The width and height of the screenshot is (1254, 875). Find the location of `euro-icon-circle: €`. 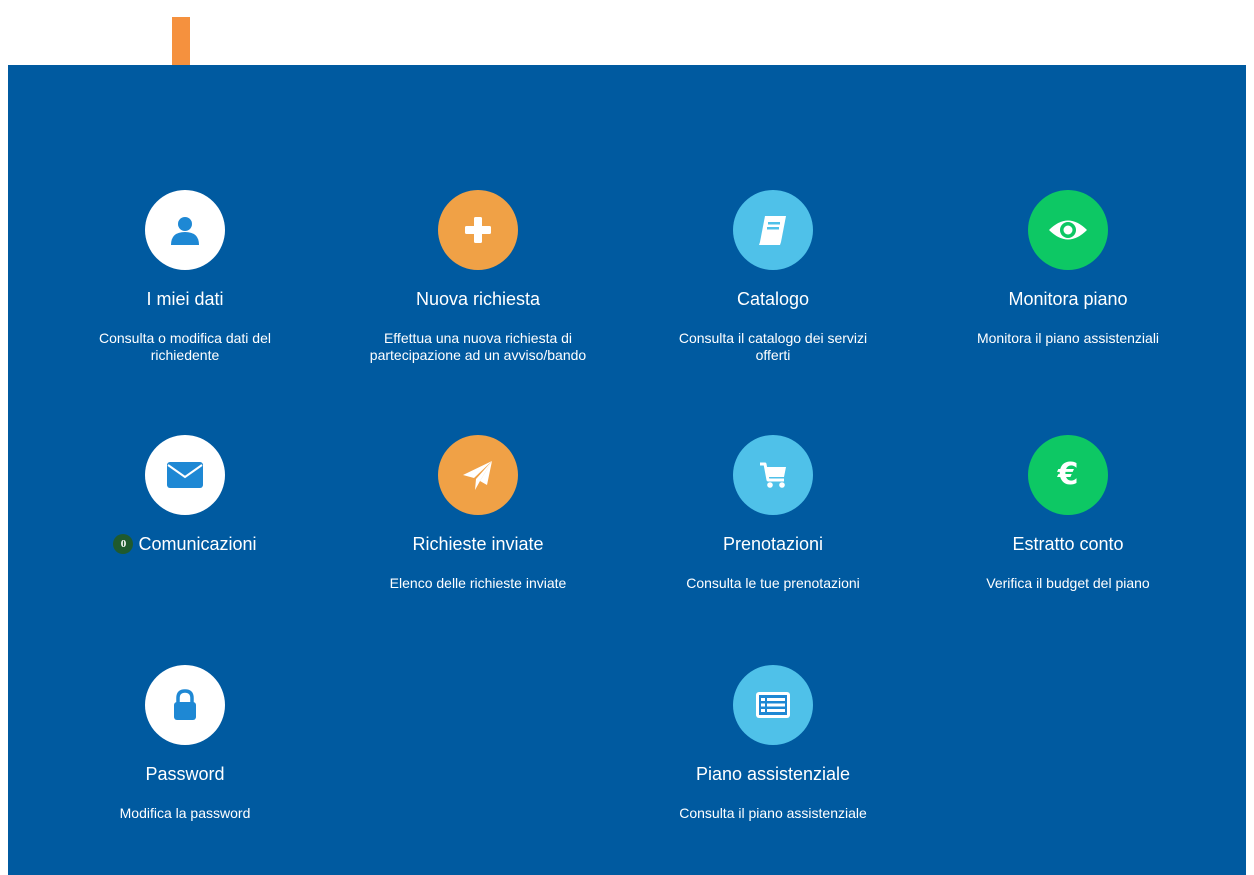

euro-icon-circle: € is located at coordinates (1068, 475).